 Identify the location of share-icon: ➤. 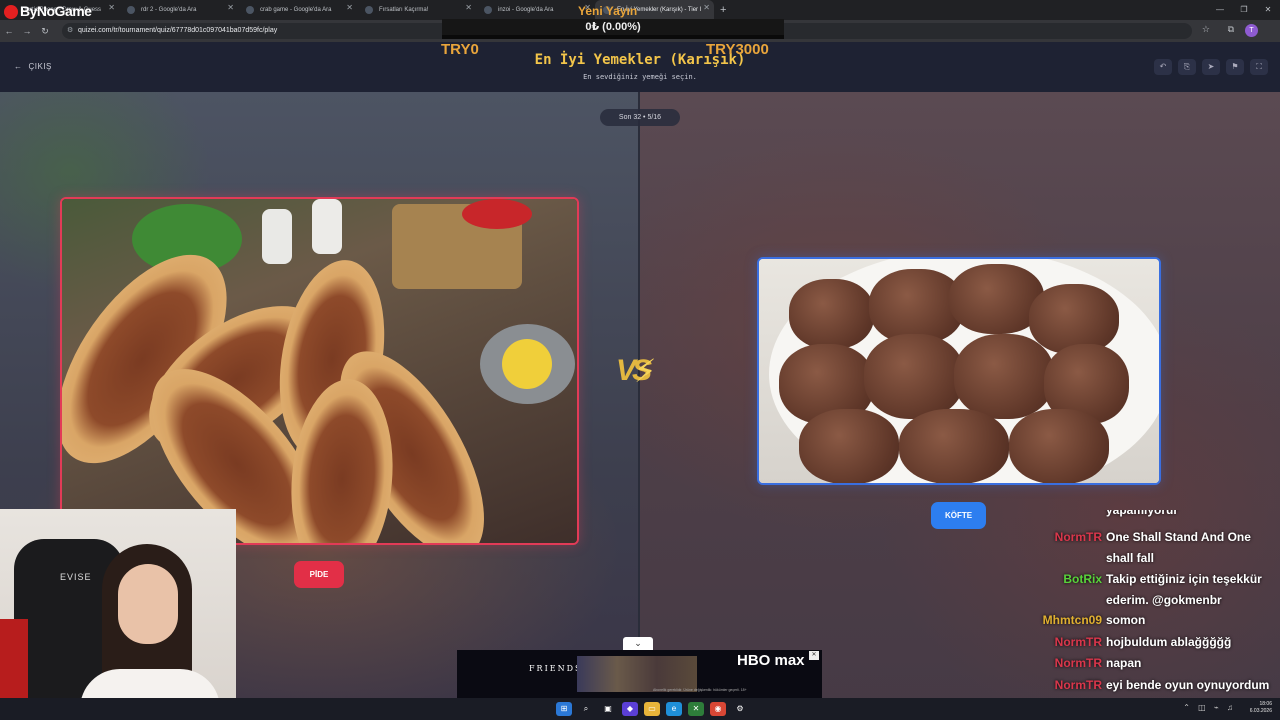
(1211, 67).